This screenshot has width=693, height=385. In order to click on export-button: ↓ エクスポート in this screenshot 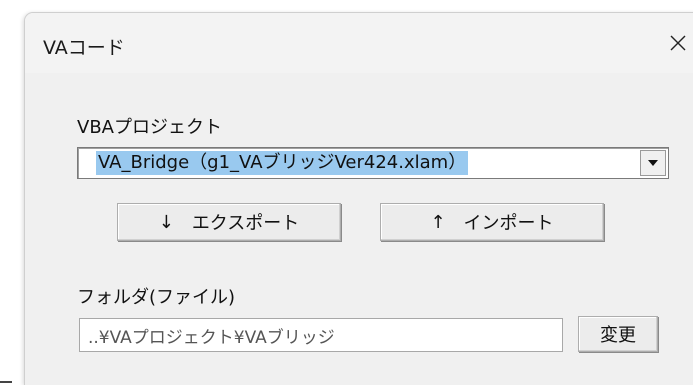, I will do `click(229, 222)`.